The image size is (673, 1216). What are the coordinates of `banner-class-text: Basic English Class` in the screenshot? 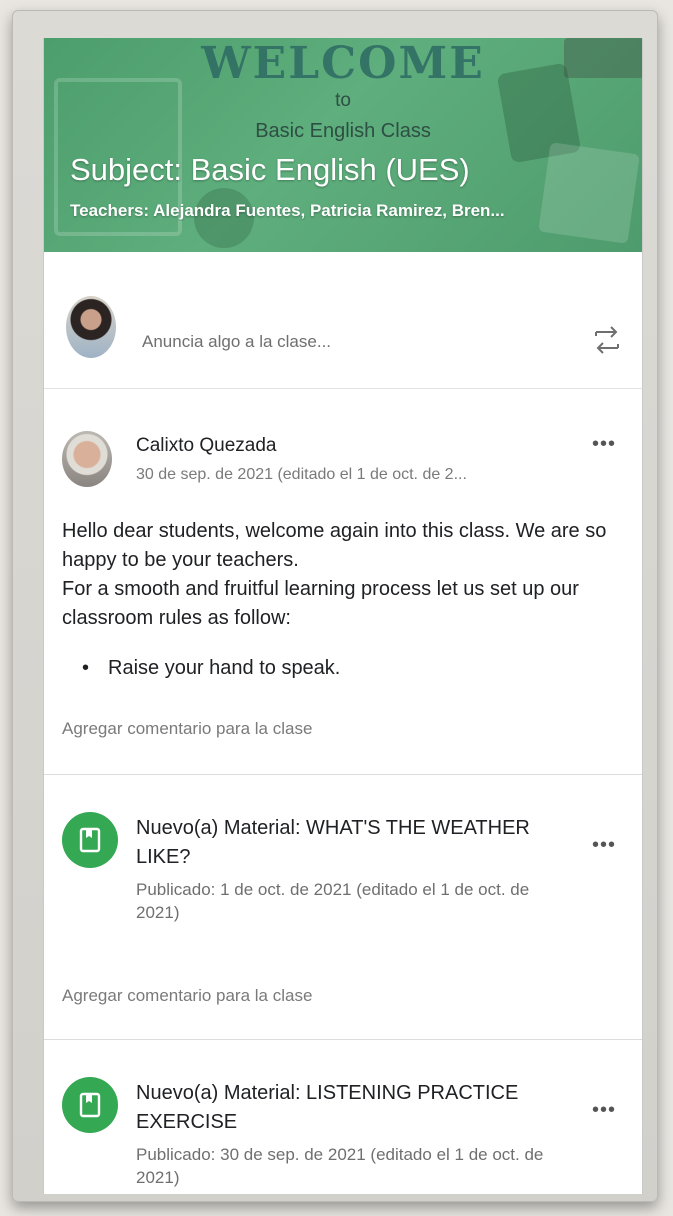 It's located at (343, 131).